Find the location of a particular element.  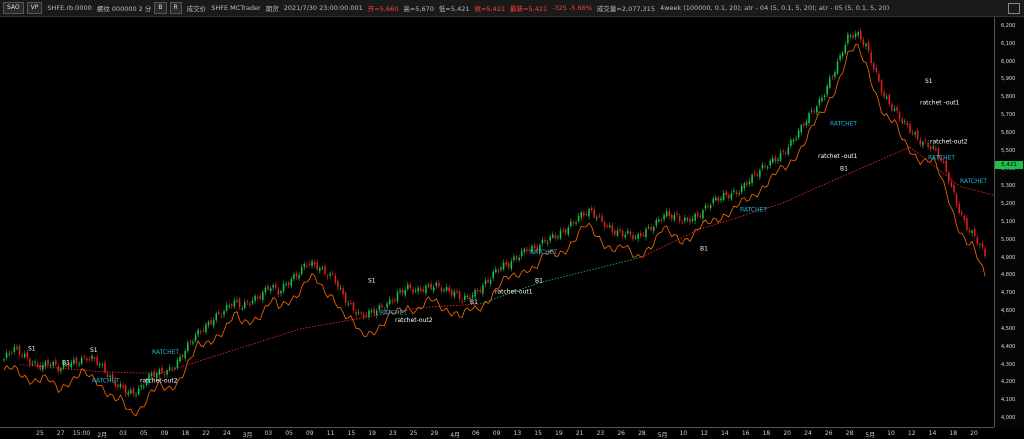

time-axis-label: 19 is located at coordinates (372, 433).